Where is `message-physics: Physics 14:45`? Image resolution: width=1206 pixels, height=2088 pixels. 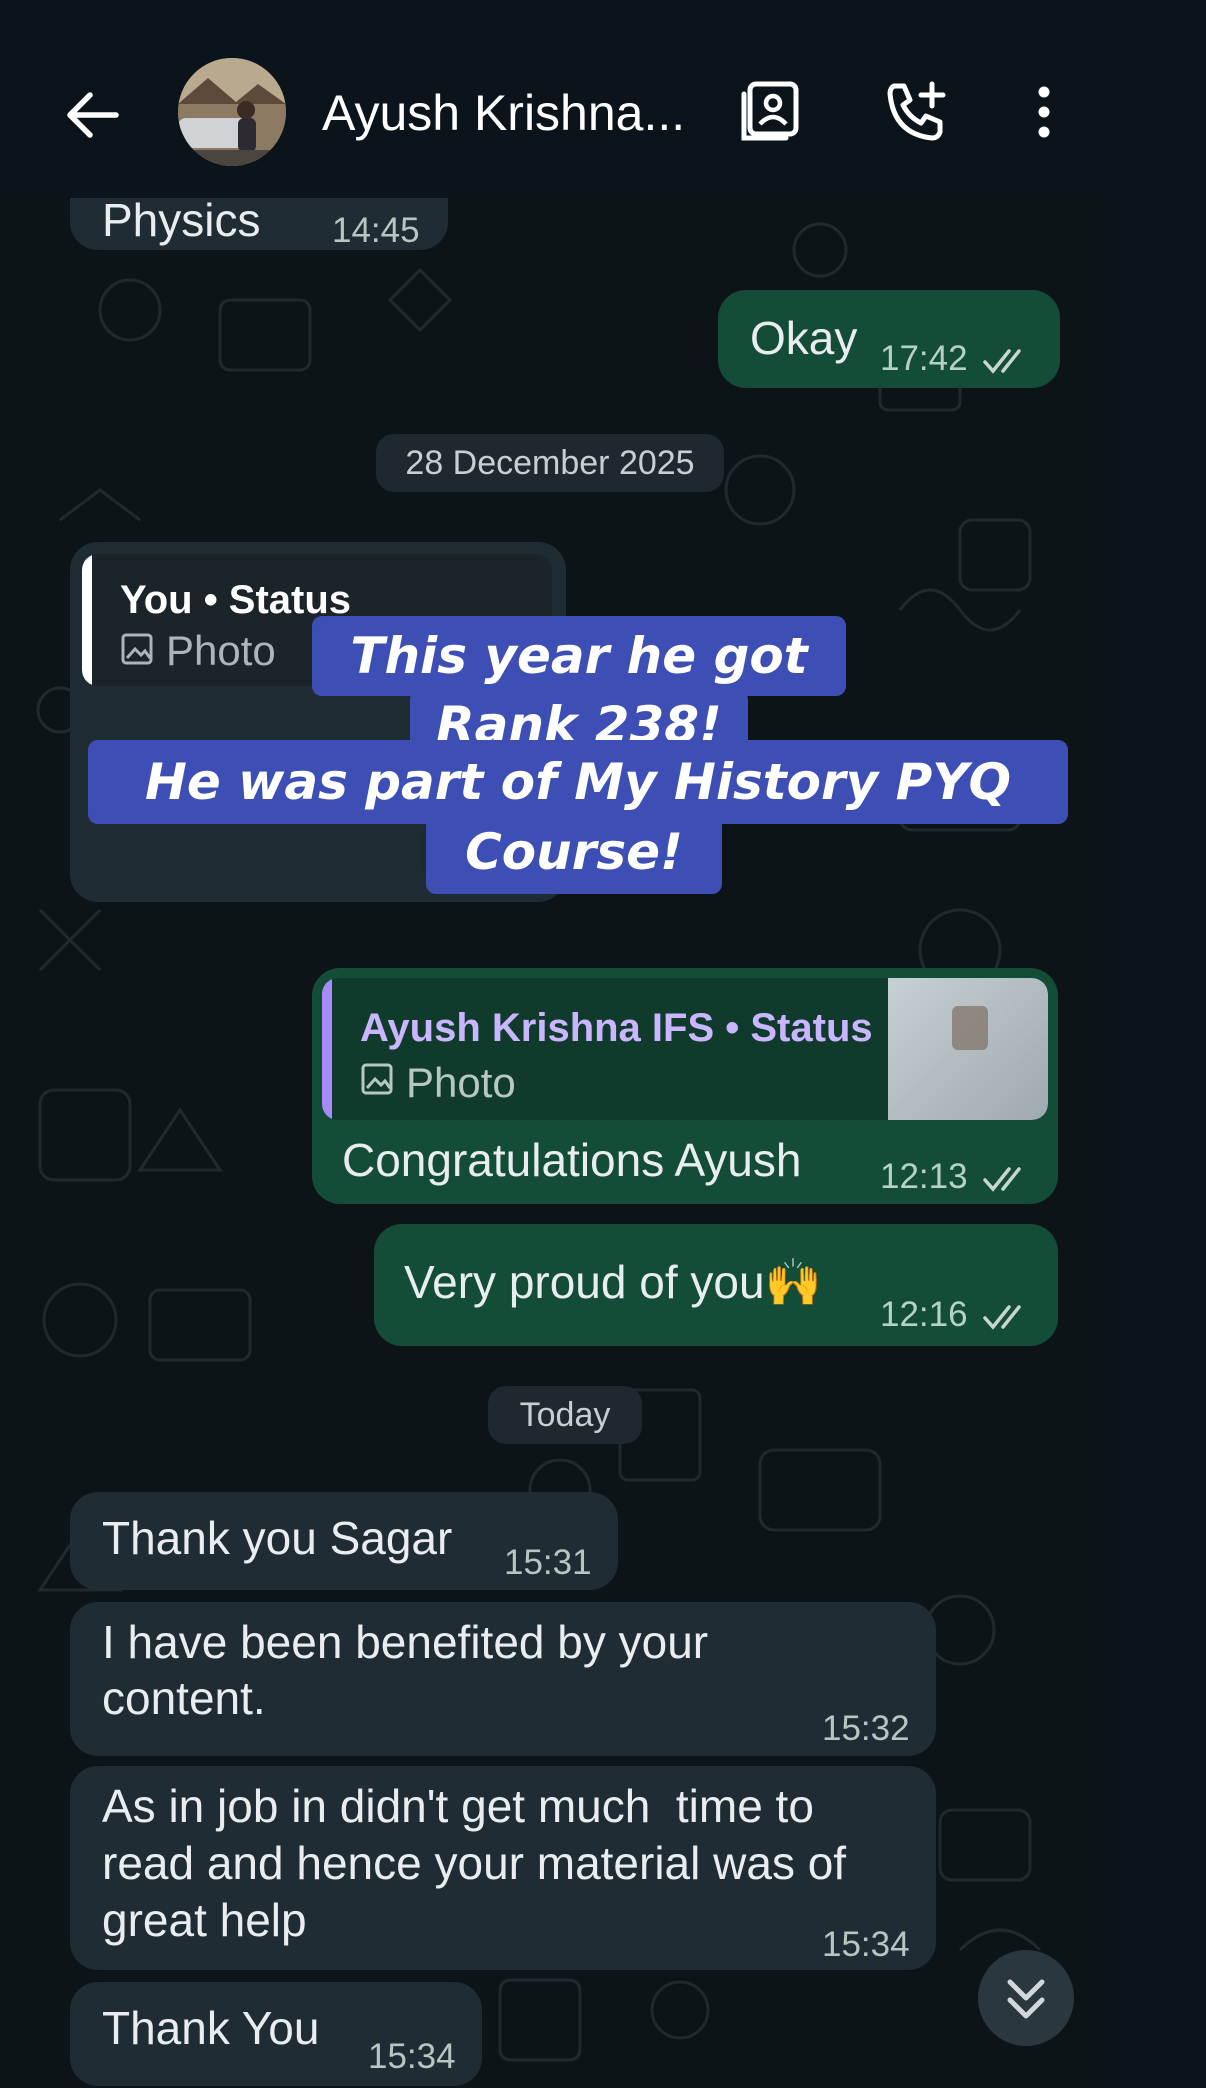
message-physics: Physics 14:45 is located at coordinates (259, 220).